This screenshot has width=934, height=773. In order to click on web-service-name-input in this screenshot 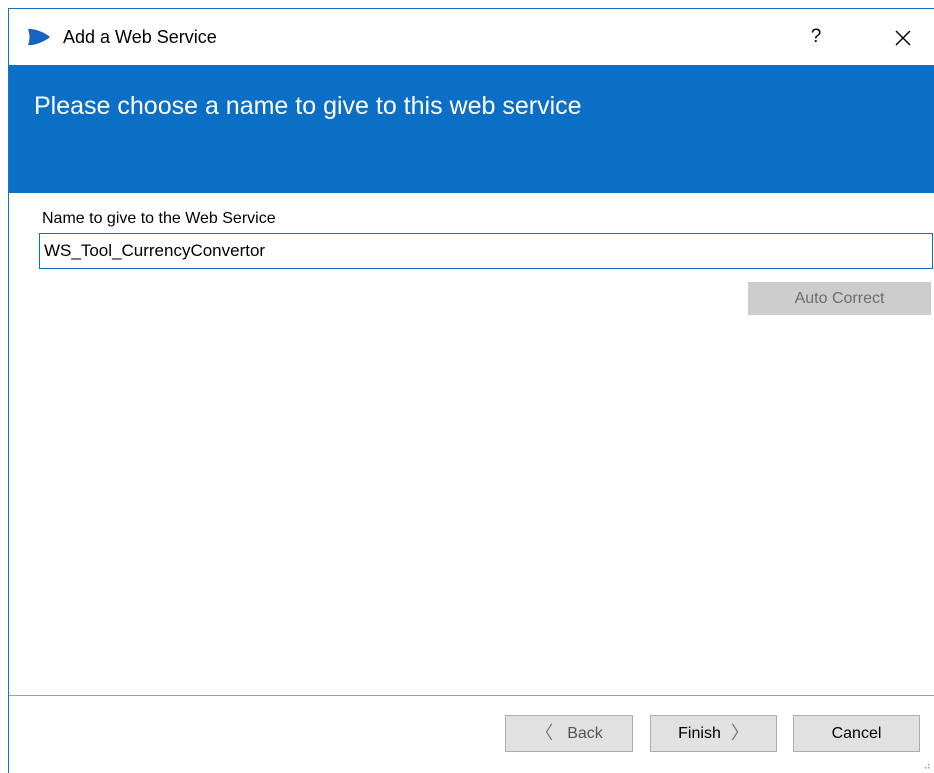, I will do `click(486, 251)`.